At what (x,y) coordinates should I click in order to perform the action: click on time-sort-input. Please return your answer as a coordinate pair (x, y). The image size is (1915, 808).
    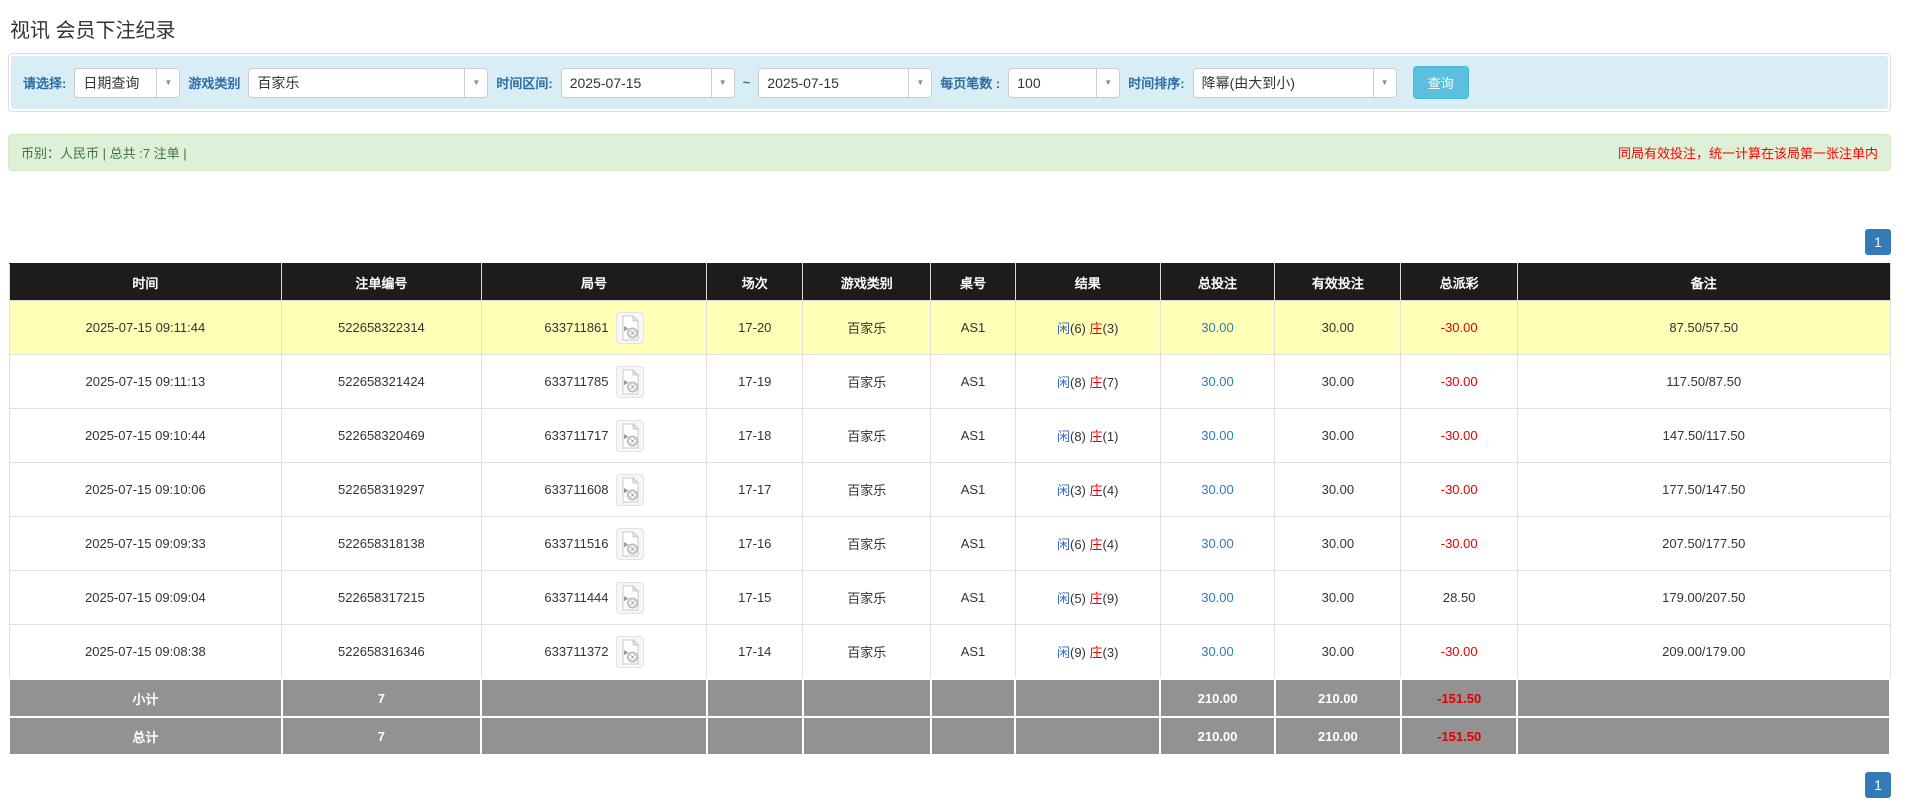
    Looking at the image, I should click on (1283, 82).